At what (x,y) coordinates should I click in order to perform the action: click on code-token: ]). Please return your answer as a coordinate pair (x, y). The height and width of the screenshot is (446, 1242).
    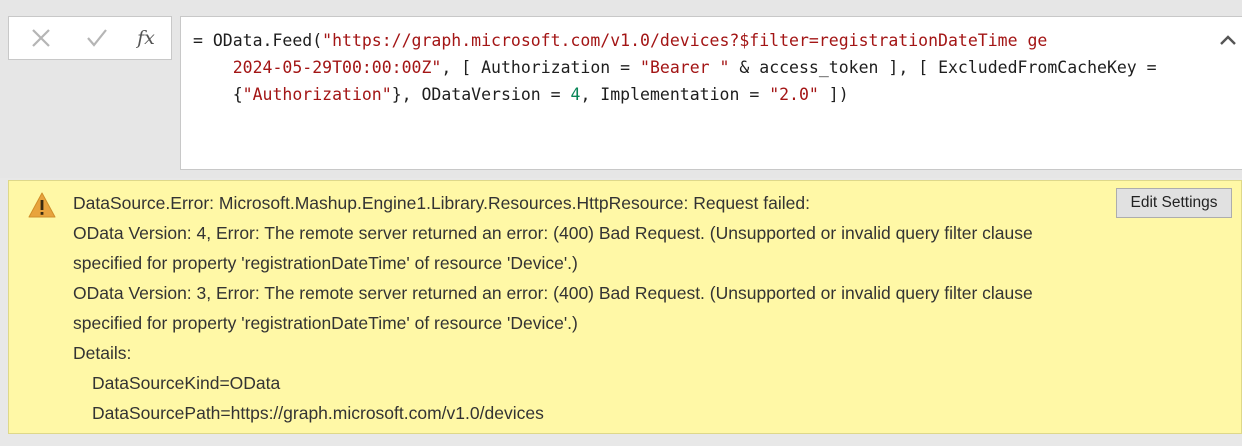
    Looking at the image, I should click on (833, 94).